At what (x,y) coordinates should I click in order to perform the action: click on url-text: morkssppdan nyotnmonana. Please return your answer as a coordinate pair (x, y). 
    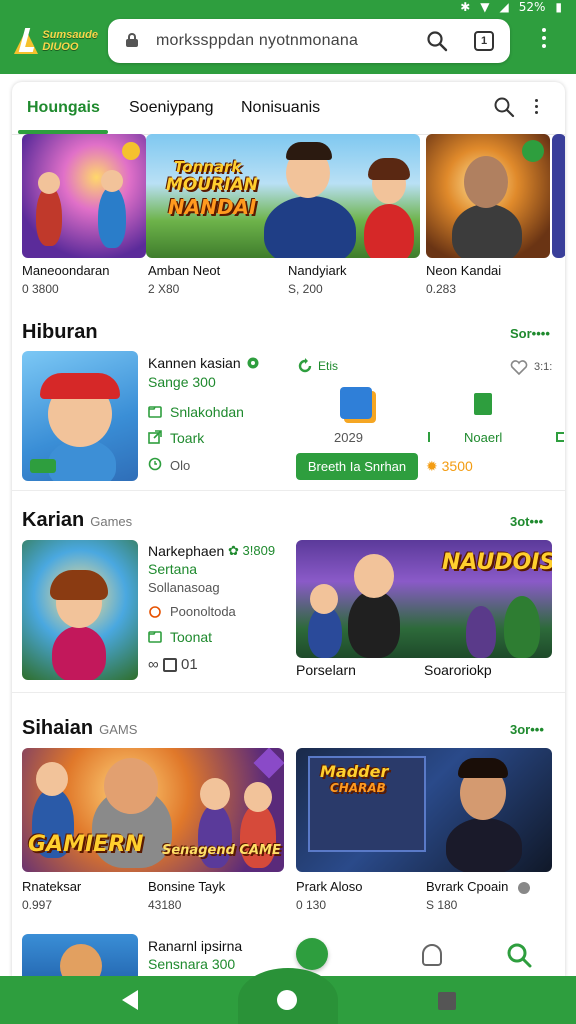
    Looking at the image, I should click on (257, 41).